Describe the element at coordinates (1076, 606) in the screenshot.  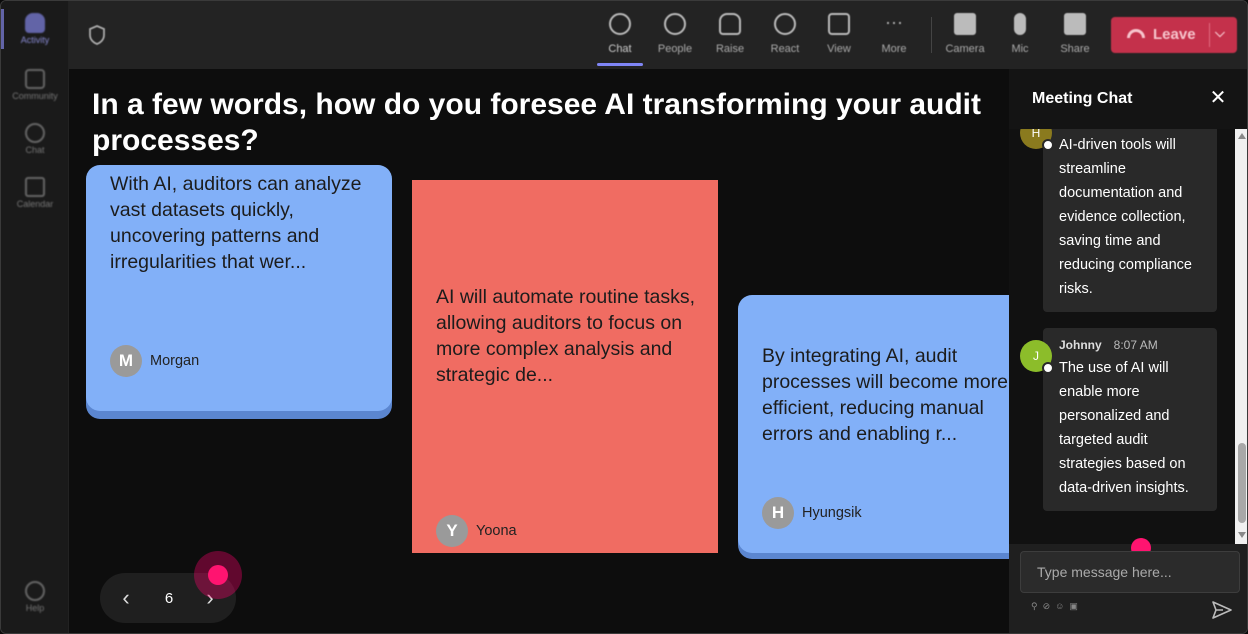
I see `gif-icon: ▣` at that location.